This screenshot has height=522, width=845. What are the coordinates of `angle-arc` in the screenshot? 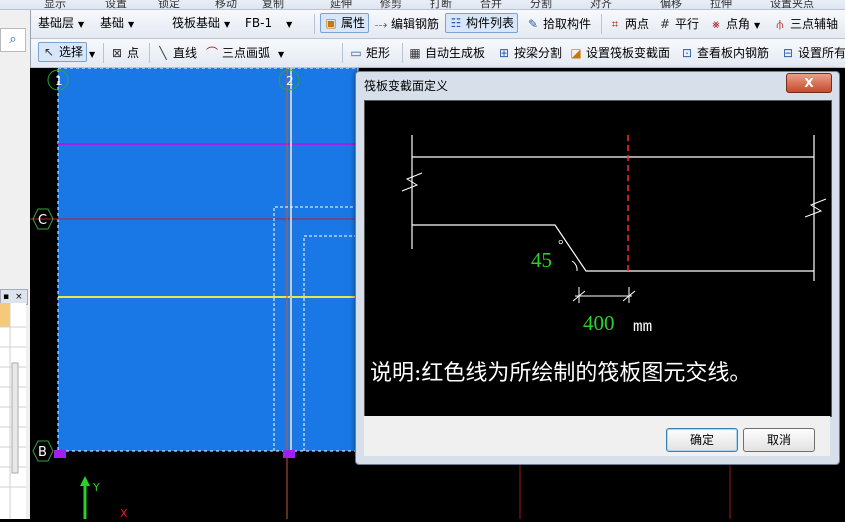 It's located at (574, 266).